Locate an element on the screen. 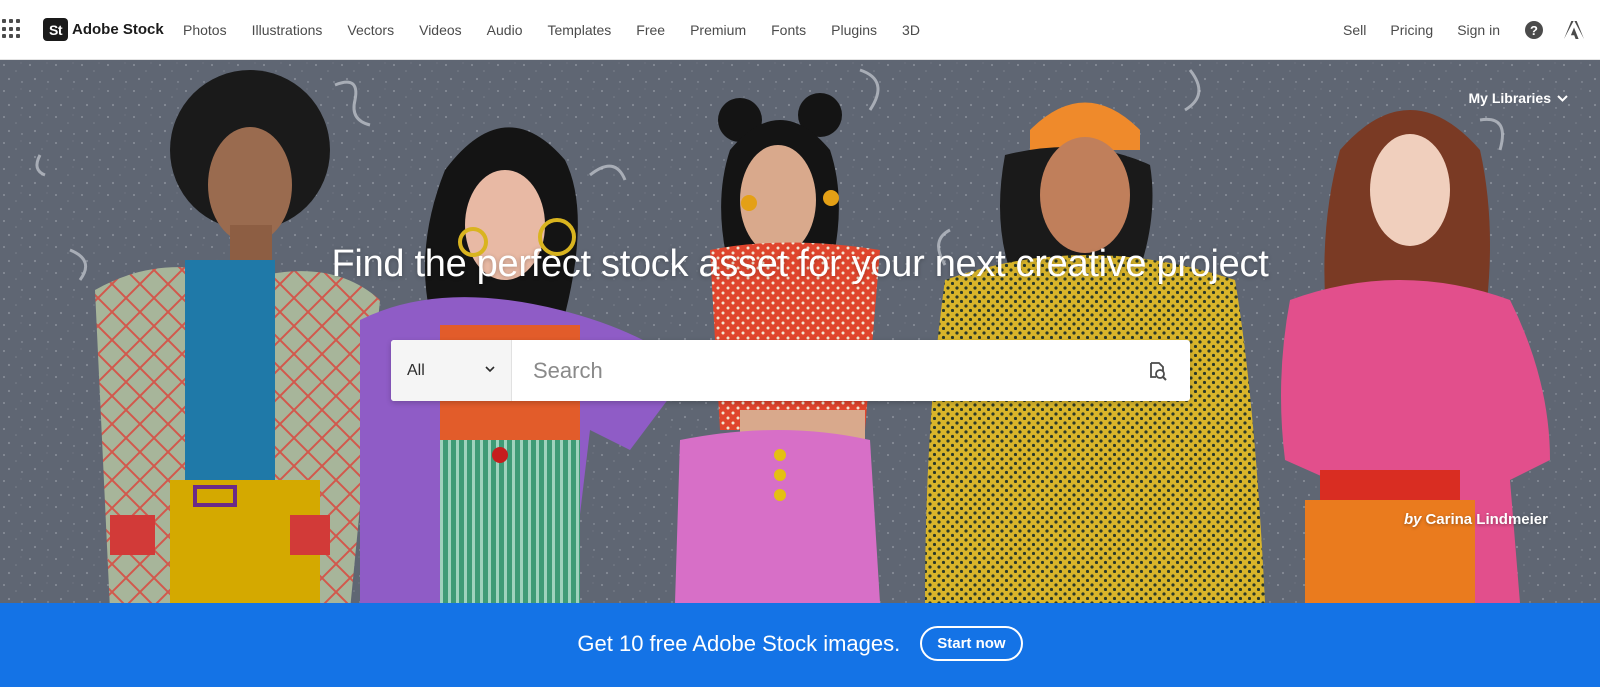 This screenshot has width=1600, height=687. brand-logo: St Adobe Stock is located at coordinates (103, 29).